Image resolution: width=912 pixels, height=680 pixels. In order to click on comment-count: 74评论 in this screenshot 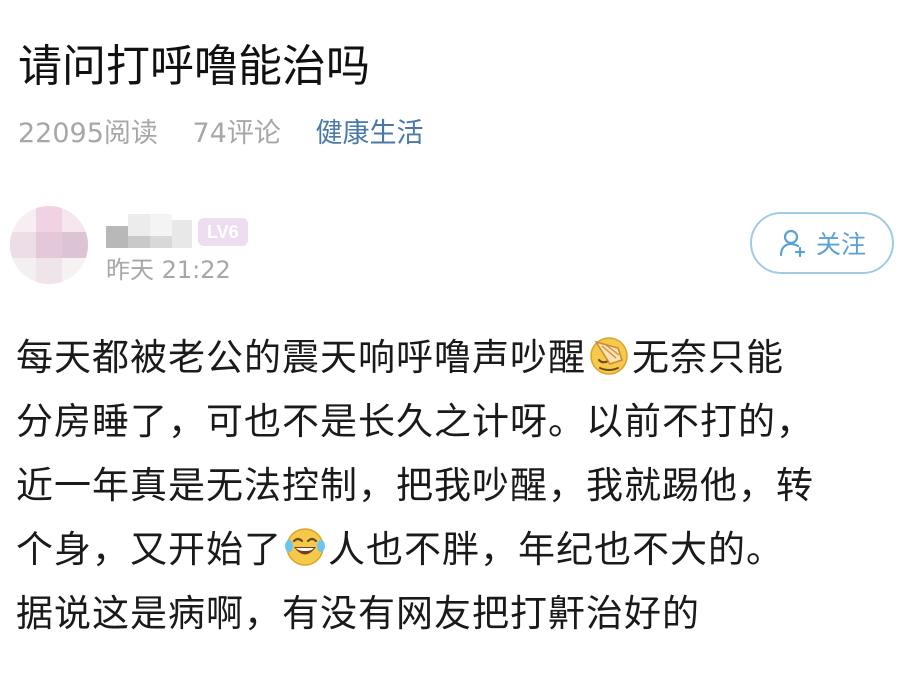, I will do `click(237, 133)`.